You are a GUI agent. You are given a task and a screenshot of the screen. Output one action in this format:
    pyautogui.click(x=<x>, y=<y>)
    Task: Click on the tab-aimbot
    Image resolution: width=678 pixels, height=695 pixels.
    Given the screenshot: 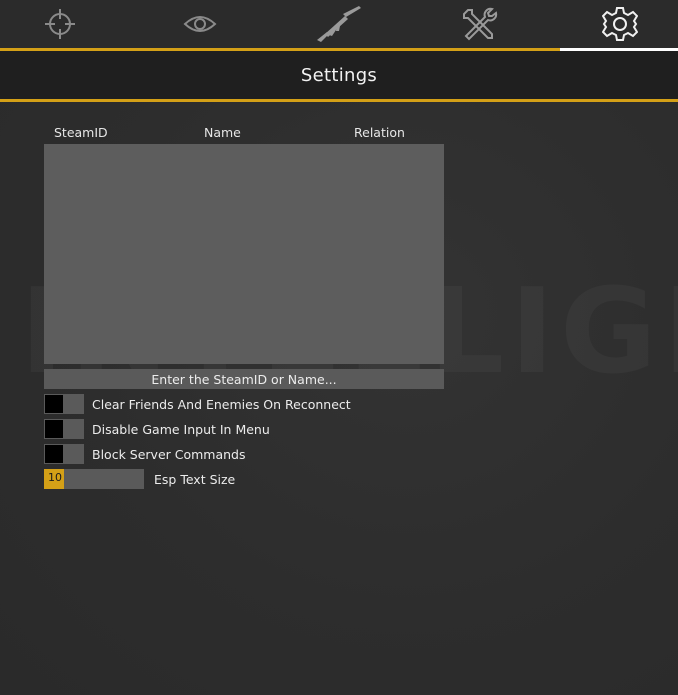 What is the action you would take?
    pyautogui.click(x=59, y=24)
    